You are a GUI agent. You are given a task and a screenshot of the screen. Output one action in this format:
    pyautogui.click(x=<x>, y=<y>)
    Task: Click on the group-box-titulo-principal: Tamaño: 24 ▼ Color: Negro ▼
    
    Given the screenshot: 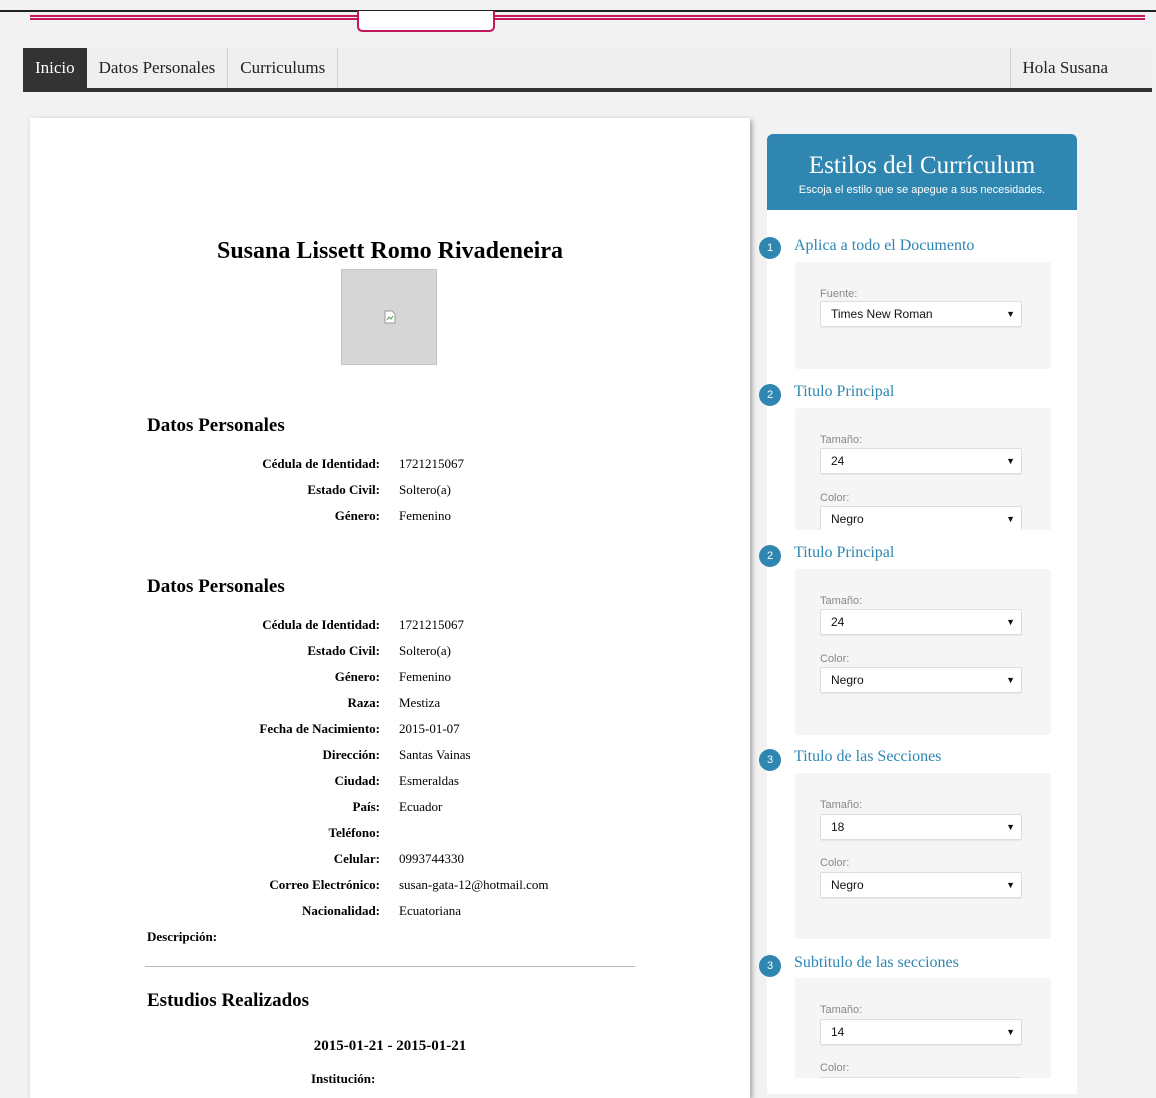 What is the action you would take?
    pyautogui.click(x=923, y=469)
    